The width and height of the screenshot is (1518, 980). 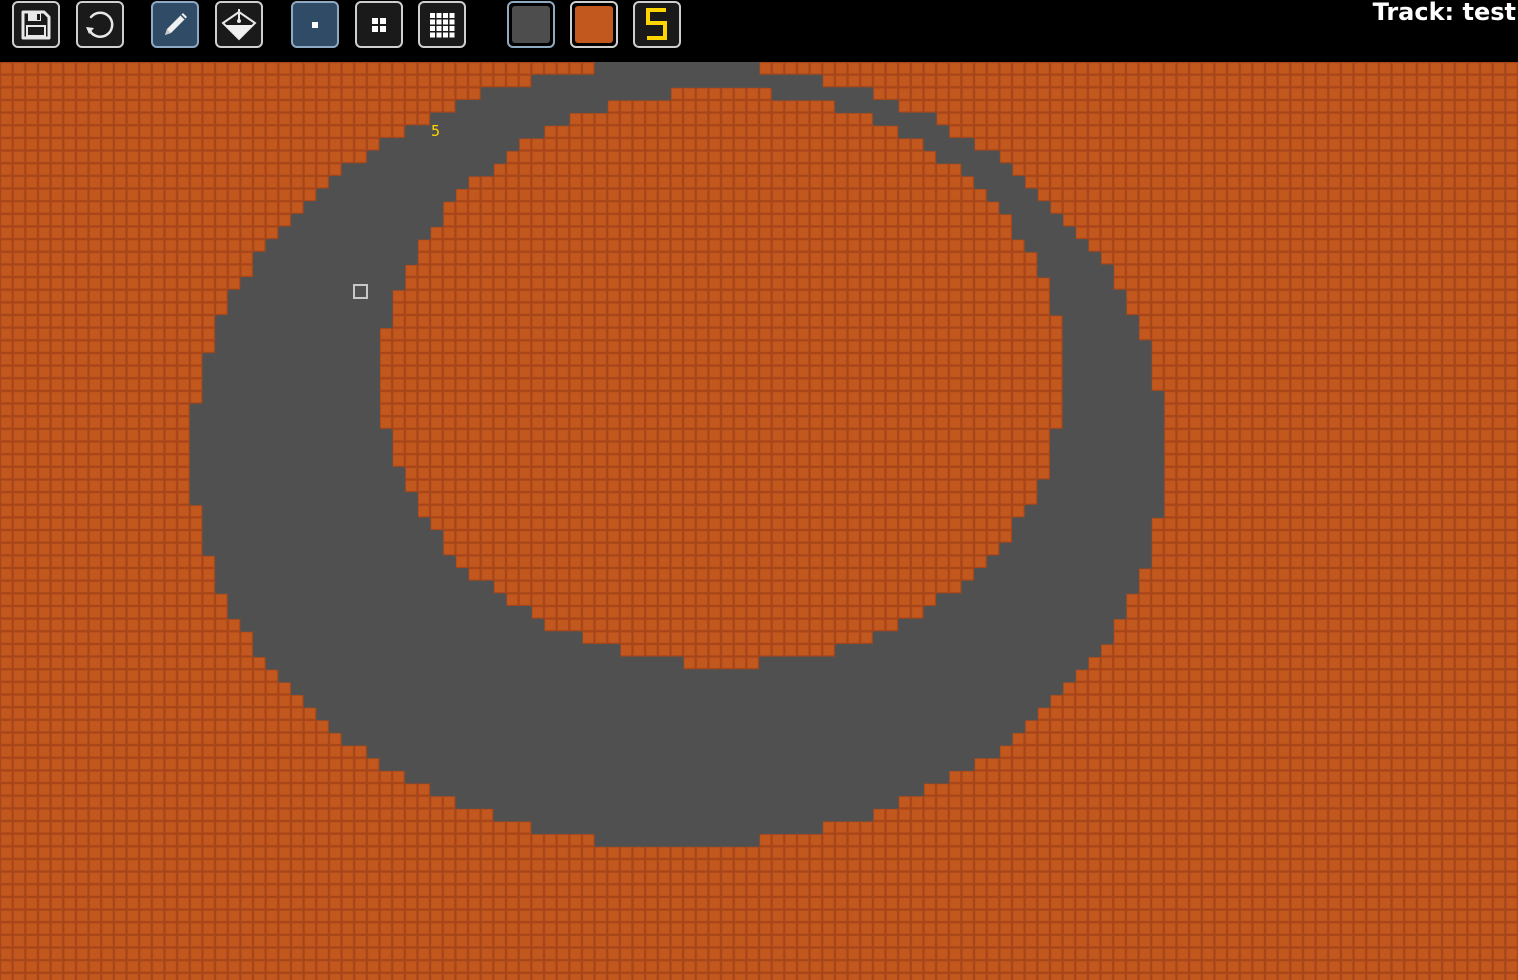 I want to click on tile-asphalt-swatch, so click(x=531, y=24).